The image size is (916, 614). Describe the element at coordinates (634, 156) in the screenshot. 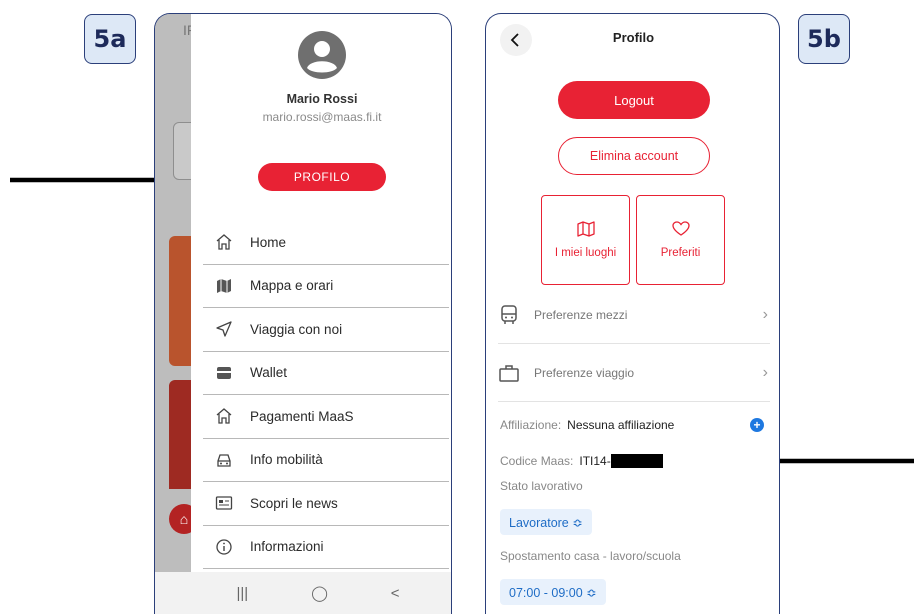

I see `delete-account-button: Elimina account` at that location.